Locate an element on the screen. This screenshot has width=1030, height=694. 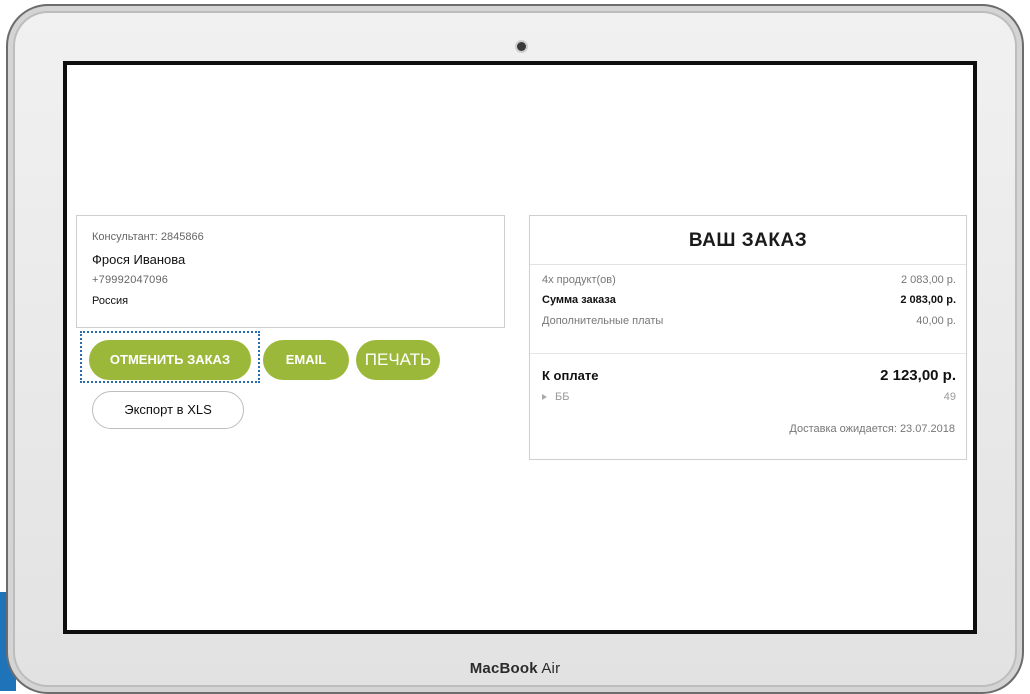
delivery-date: Доставка ожидается: 23.07.2018 is located at coordinates (872, 429).